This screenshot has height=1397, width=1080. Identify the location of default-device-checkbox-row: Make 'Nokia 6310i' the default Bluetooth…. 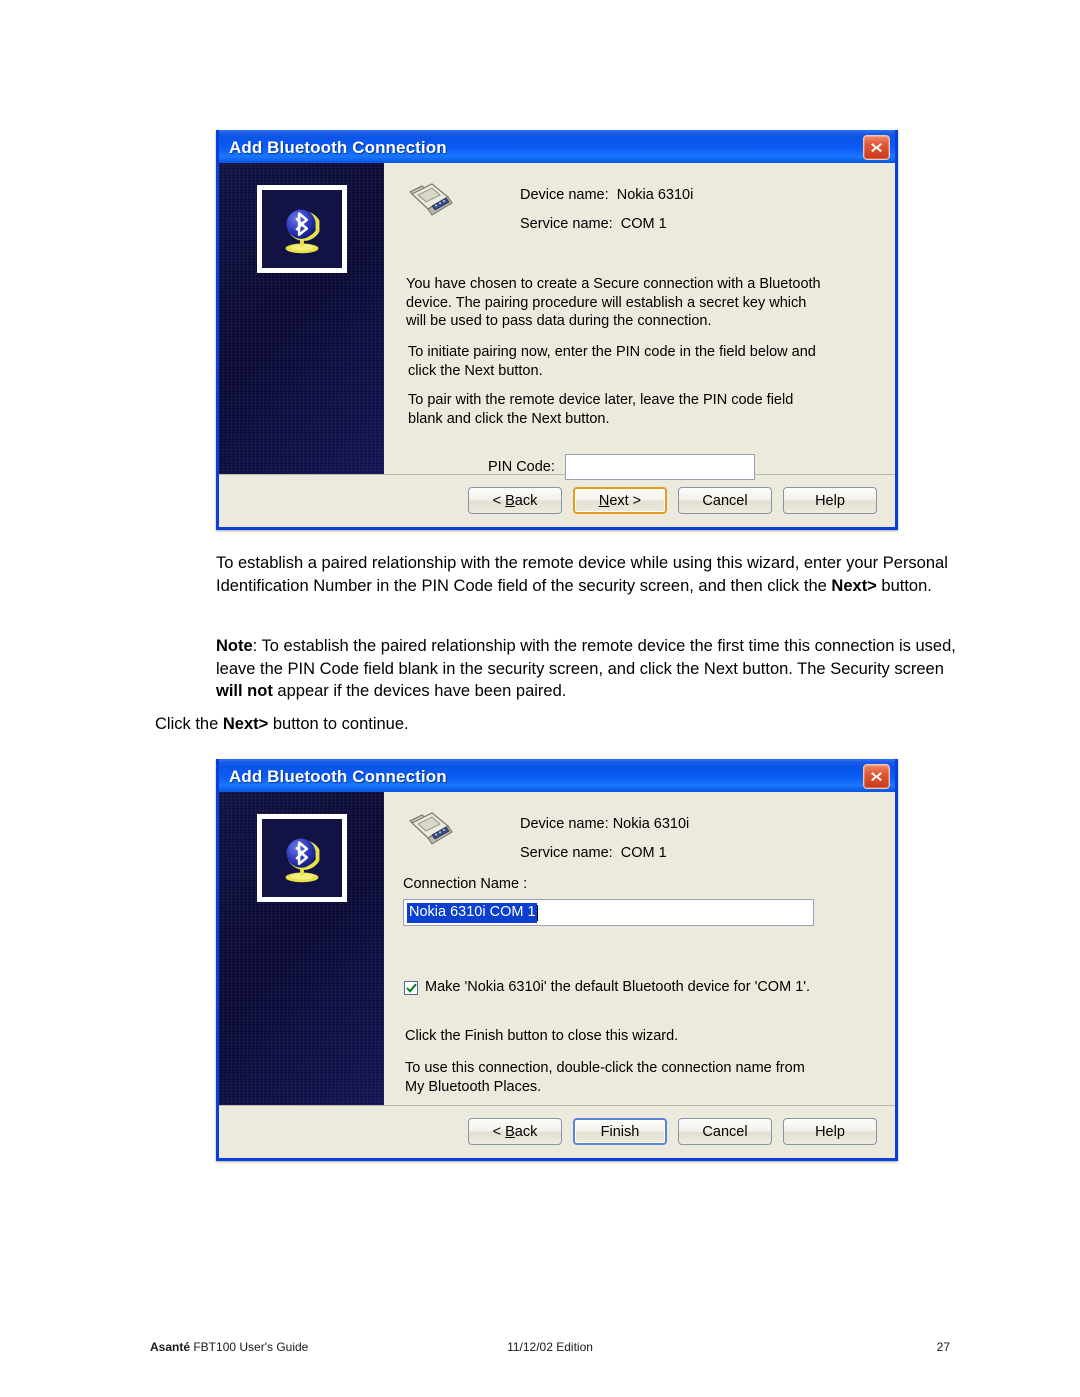
(614, 987).